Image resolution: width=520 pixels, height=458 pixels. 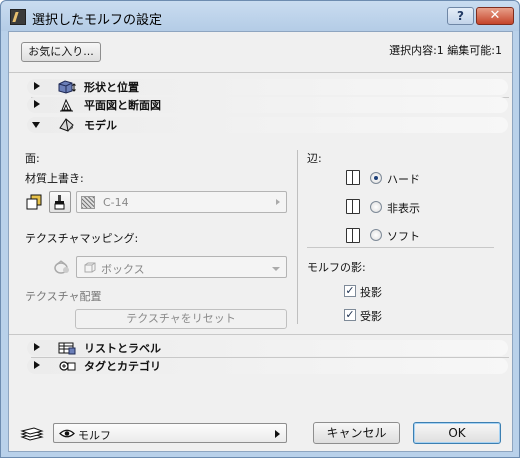 I want to click on section-plan-section: 平面図と断面図, so click(x=260, y=105).